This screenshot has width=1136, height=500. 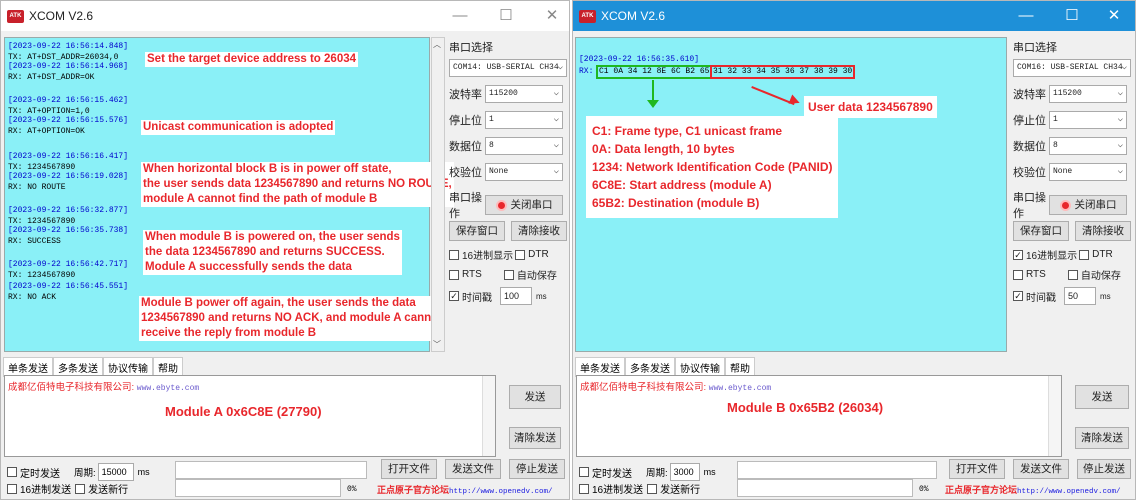 What do you see at coordinates (1095, 205) in the screenshot?
I see `close-port-label: 关闭串口` at bounding box center [1095, 205].